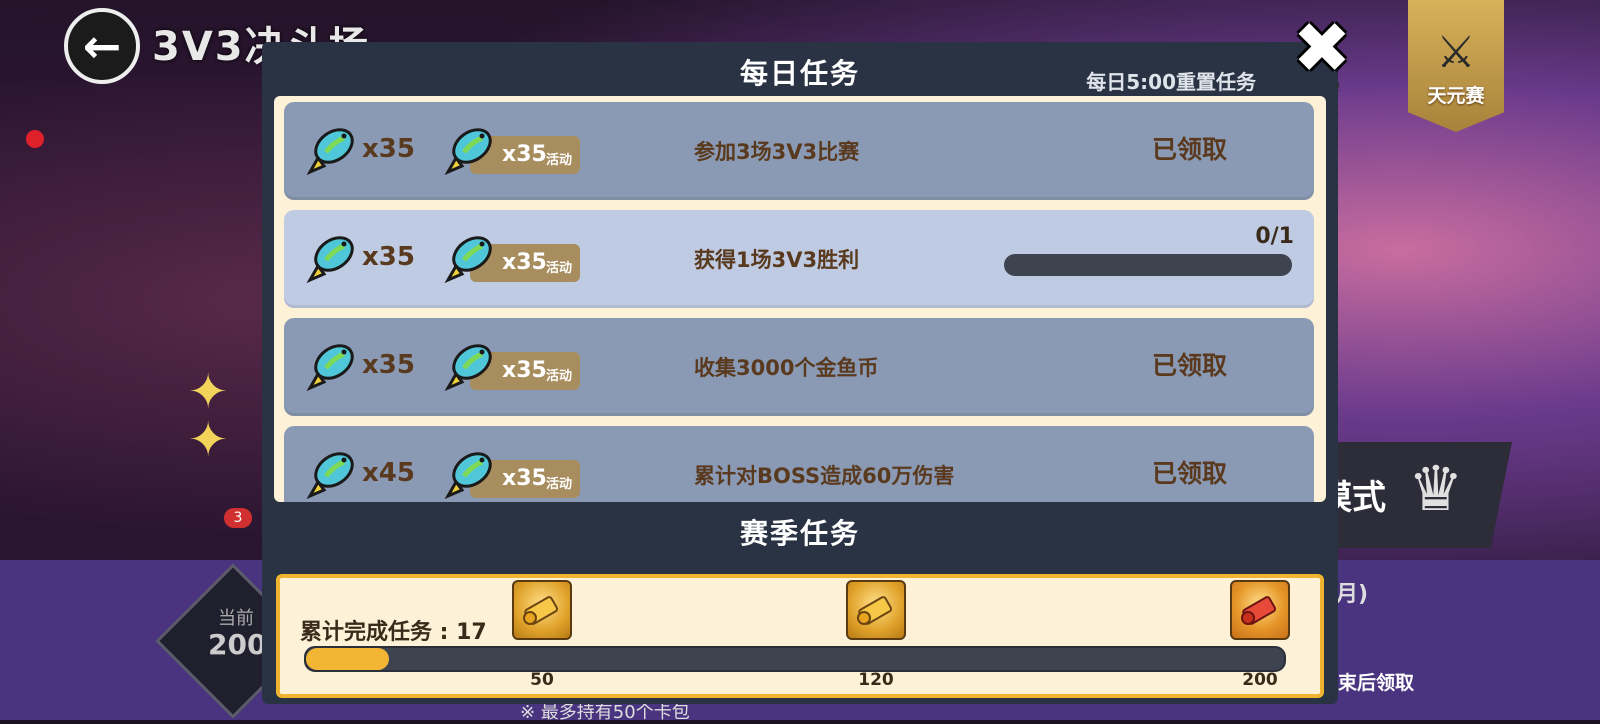 This screenshot has width=1600, height=724. Describe the element at coordinates (1352, 594) in the screenshot. I see `month-text: 月)` at that location.